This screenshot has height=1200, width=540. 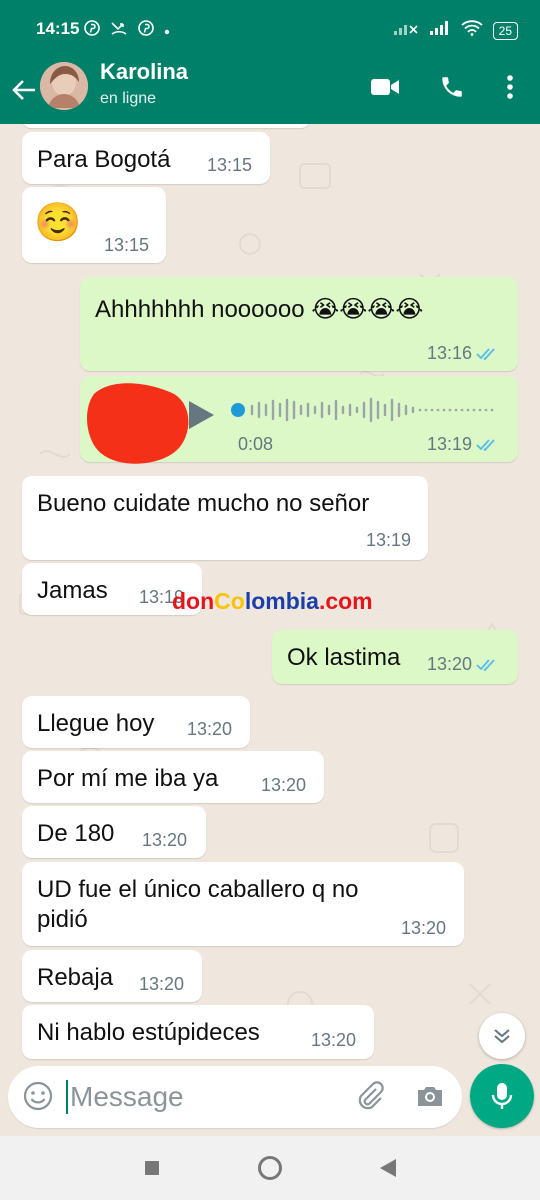 What do you see at coordinates (96, 723) in the screenshot?
I see `message-text: Llegue hoy` at bounding box center [96, 723].